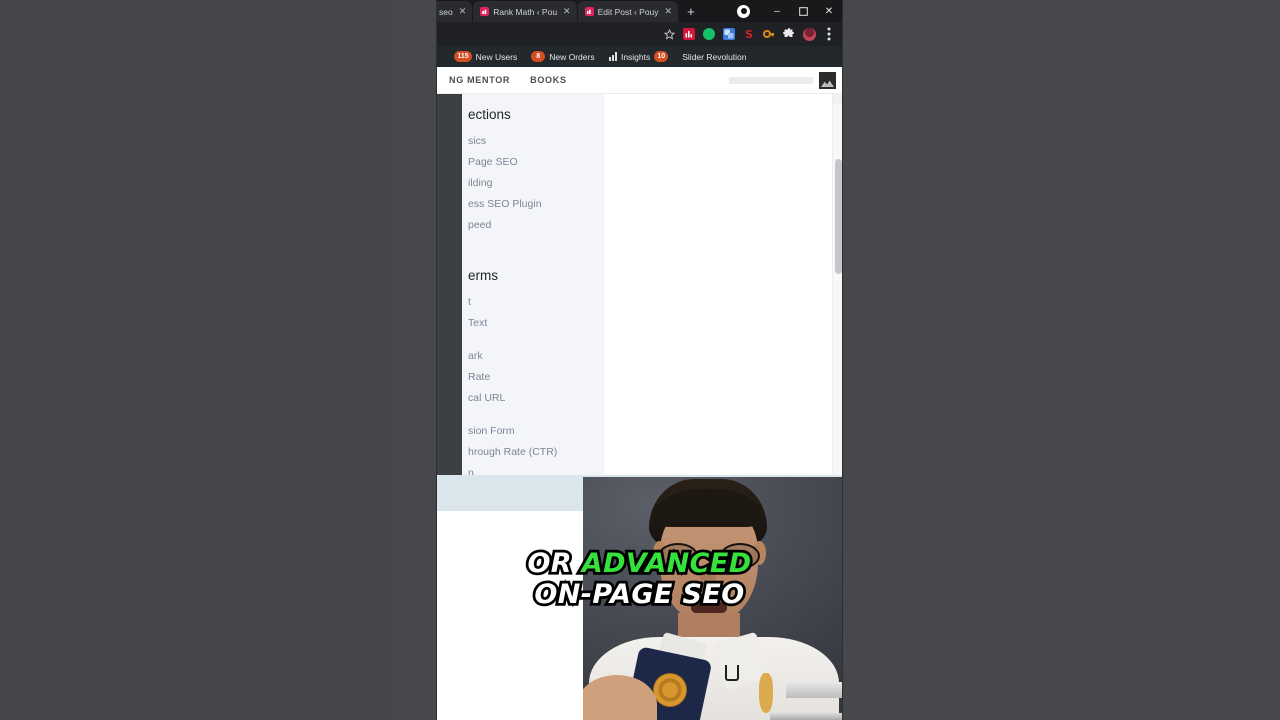 Image resolution: width=1280 pixels, height=720 pixels. What do you see at coordinates (689, 34) in the screenshot?
I see `rankmath-extension-icon` at bounding box center [689, 34].